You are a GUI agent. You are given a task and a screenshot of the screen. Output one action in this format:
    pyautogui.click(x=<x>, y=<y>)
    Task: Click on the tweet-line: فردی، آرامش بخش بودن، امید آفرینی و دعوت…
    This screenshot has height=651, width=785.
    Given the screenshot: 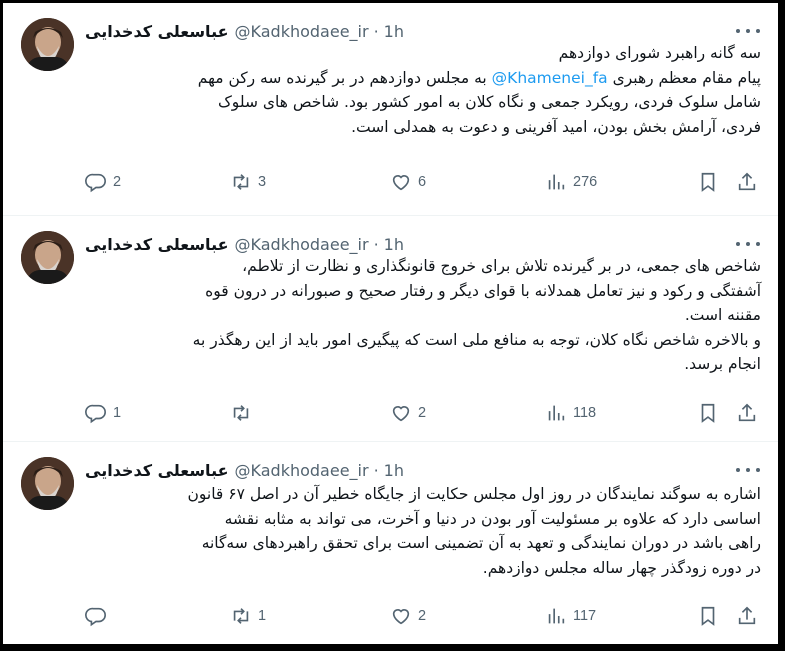 What is the action you would take?
    pyautogui.click(x=556, y=126)
    